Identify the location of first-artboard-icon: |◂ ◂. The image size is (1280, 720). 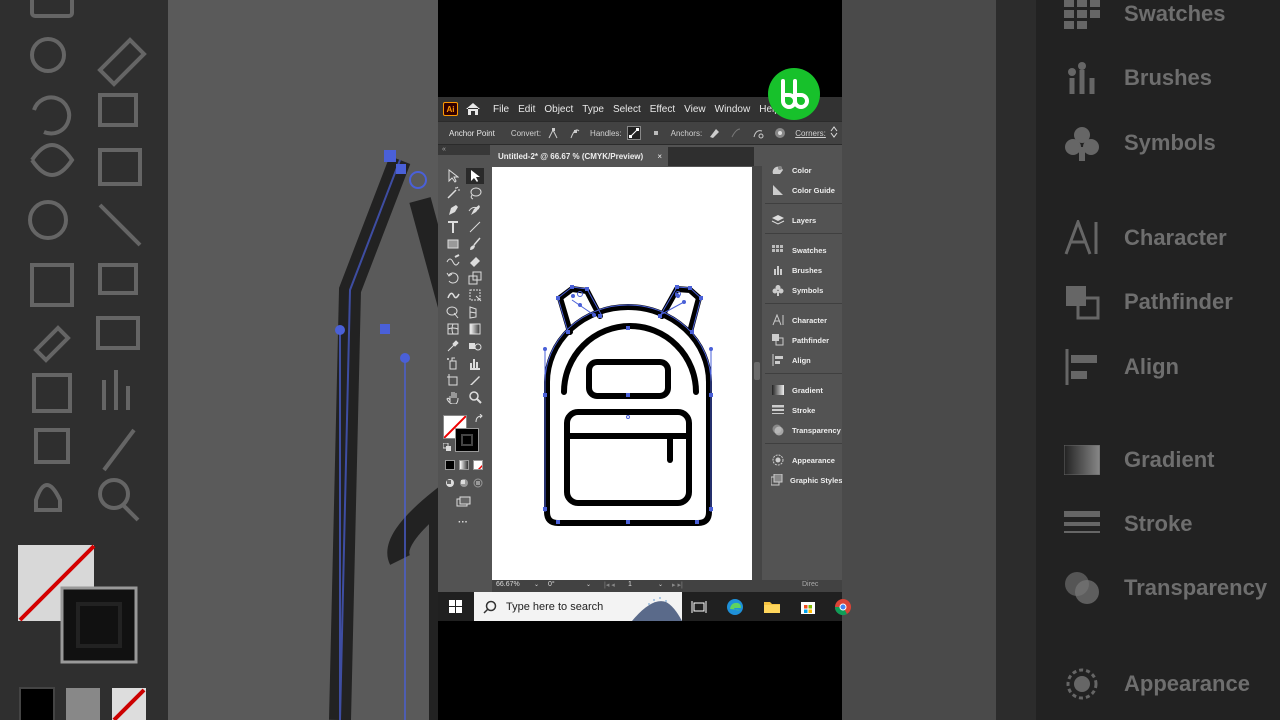
(609, 585).